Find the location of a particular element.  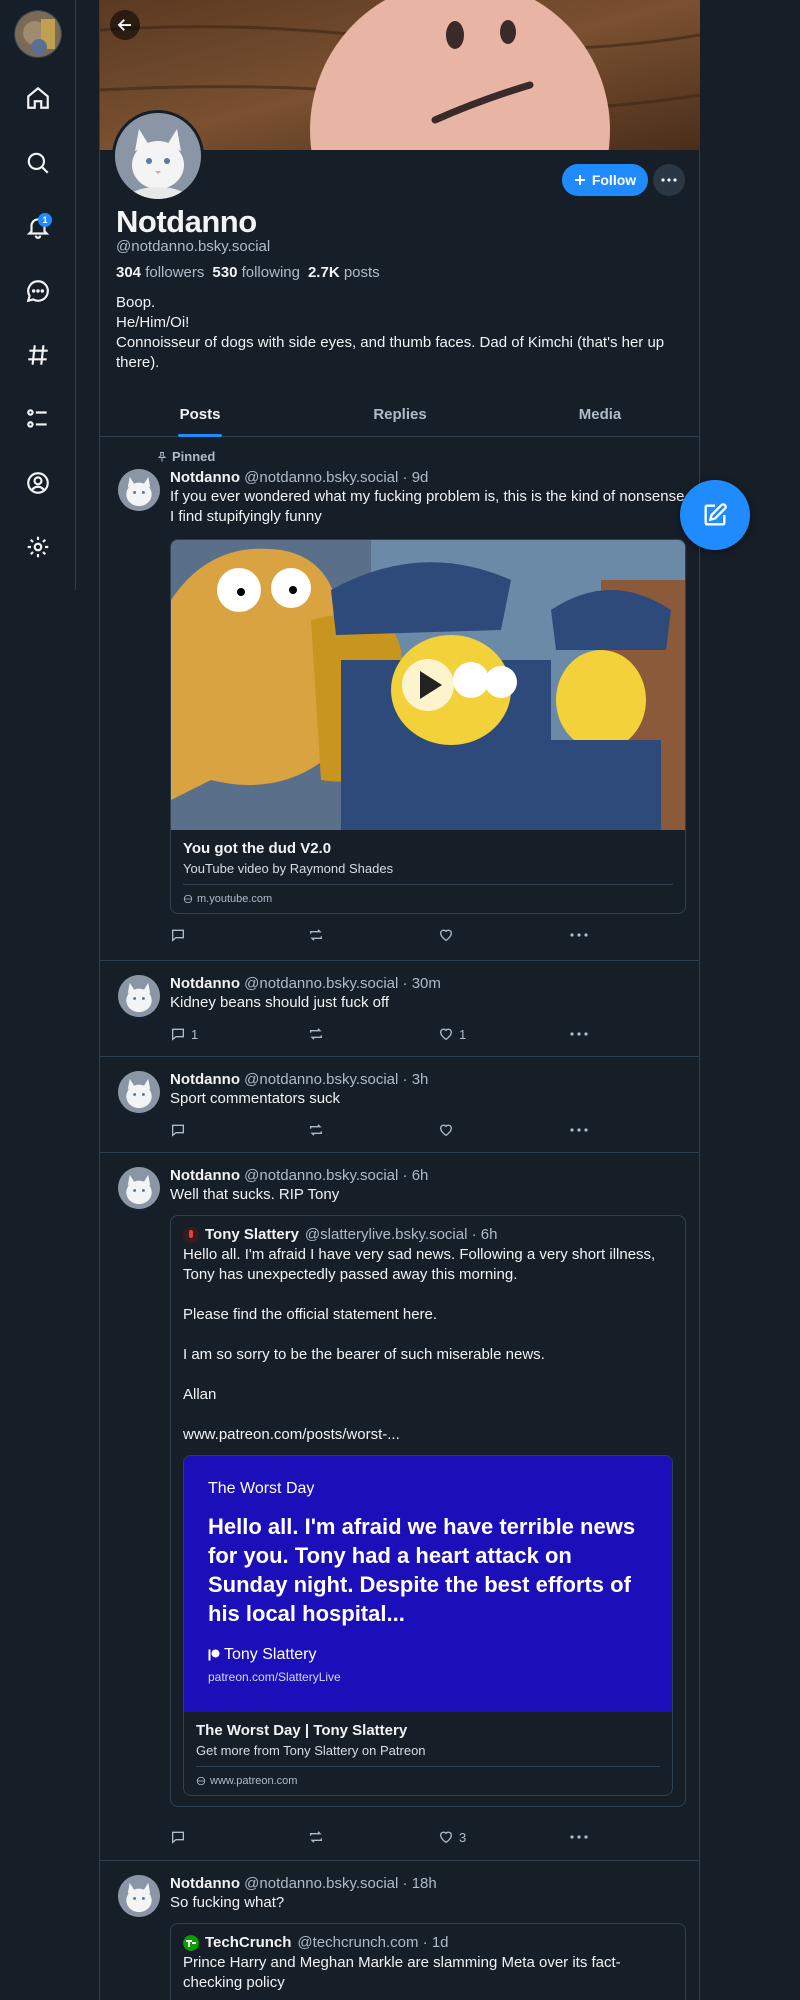

heart-icon is located at coordinates (446, 1034).